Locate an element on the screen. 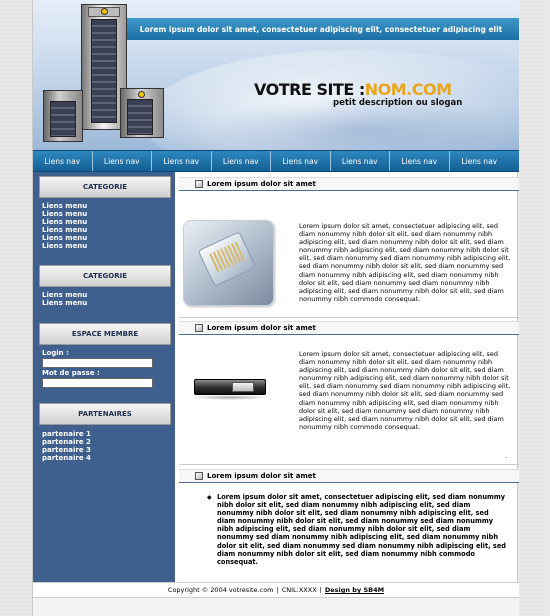 This screenshot has height=616, width=550. footer-cnil: CNIL:XXXX is located at coordinates (299, 590).